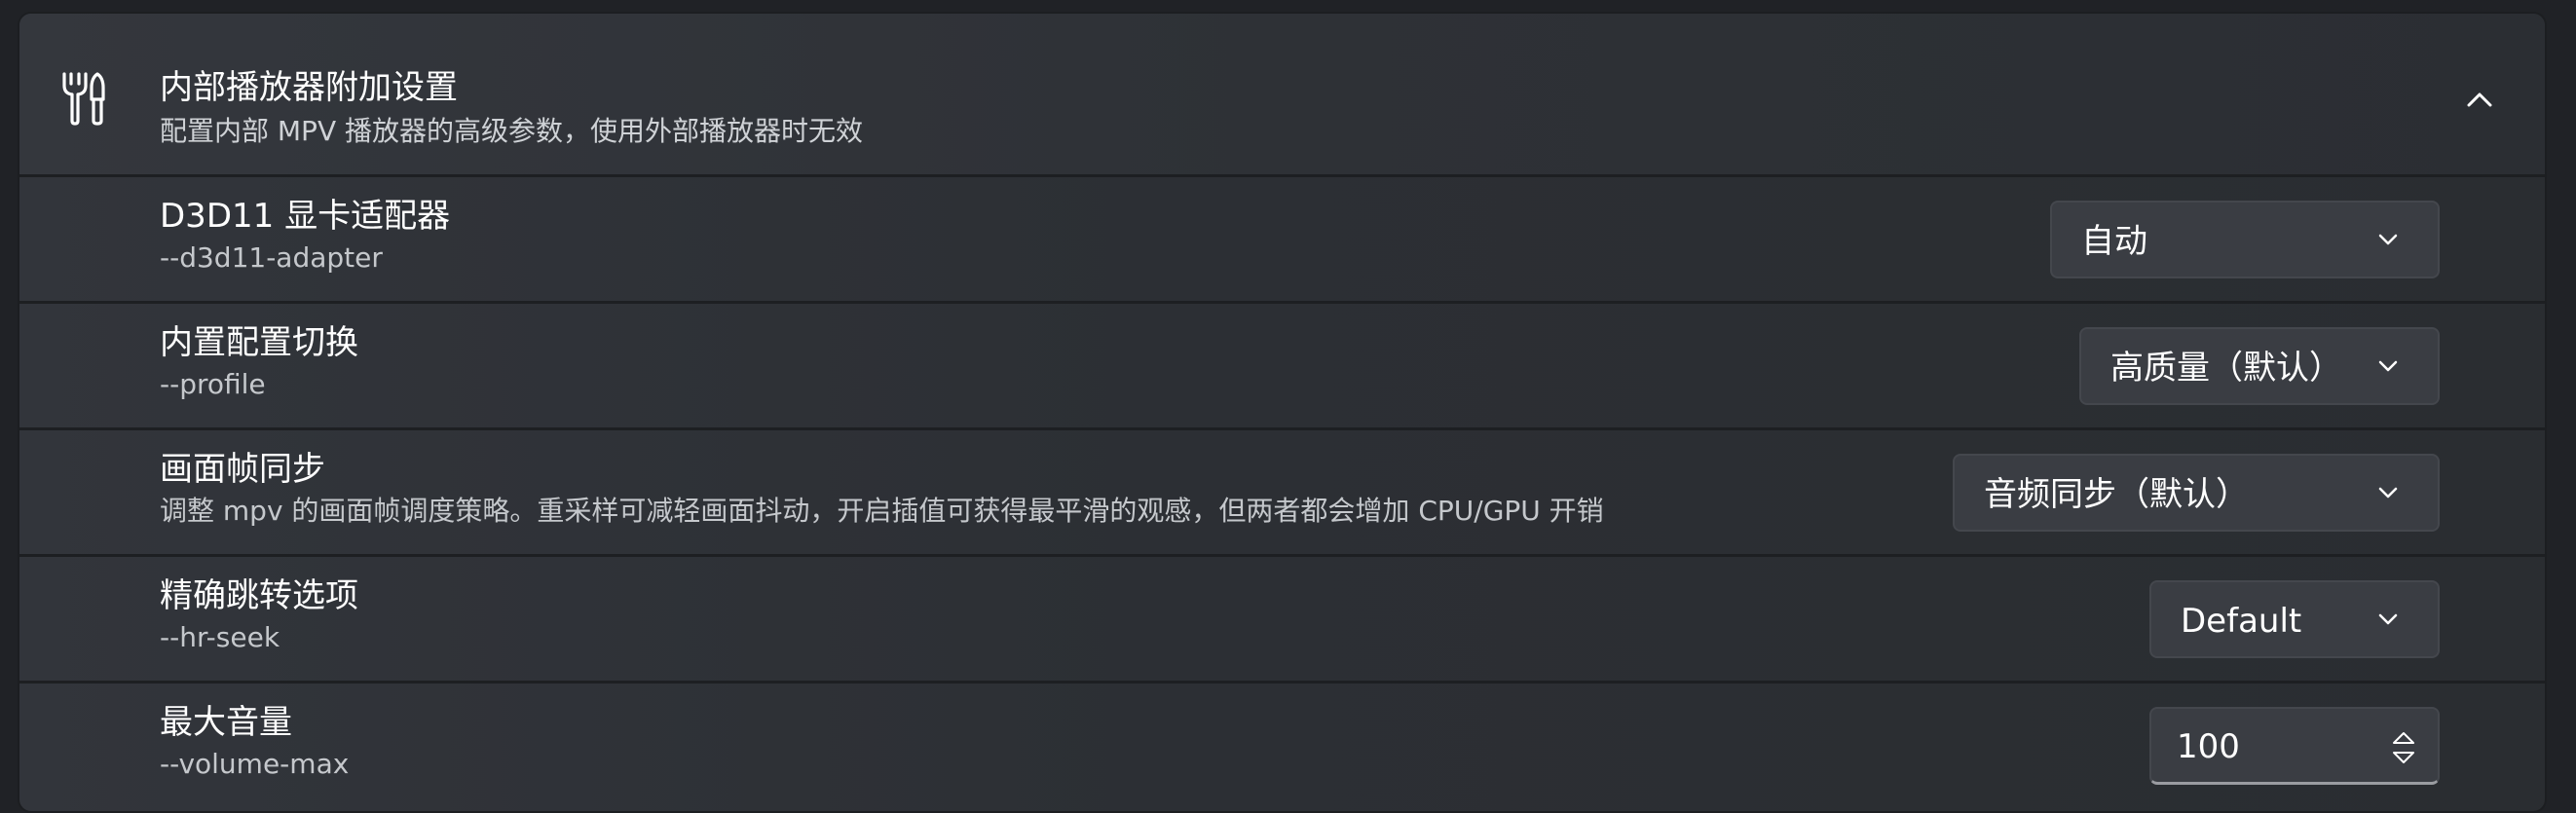 The image size is (2576, 813). Describe the element at coordinates (2294, 746) in the screenshot. I see `volume-max-number-box: 100` at that location.